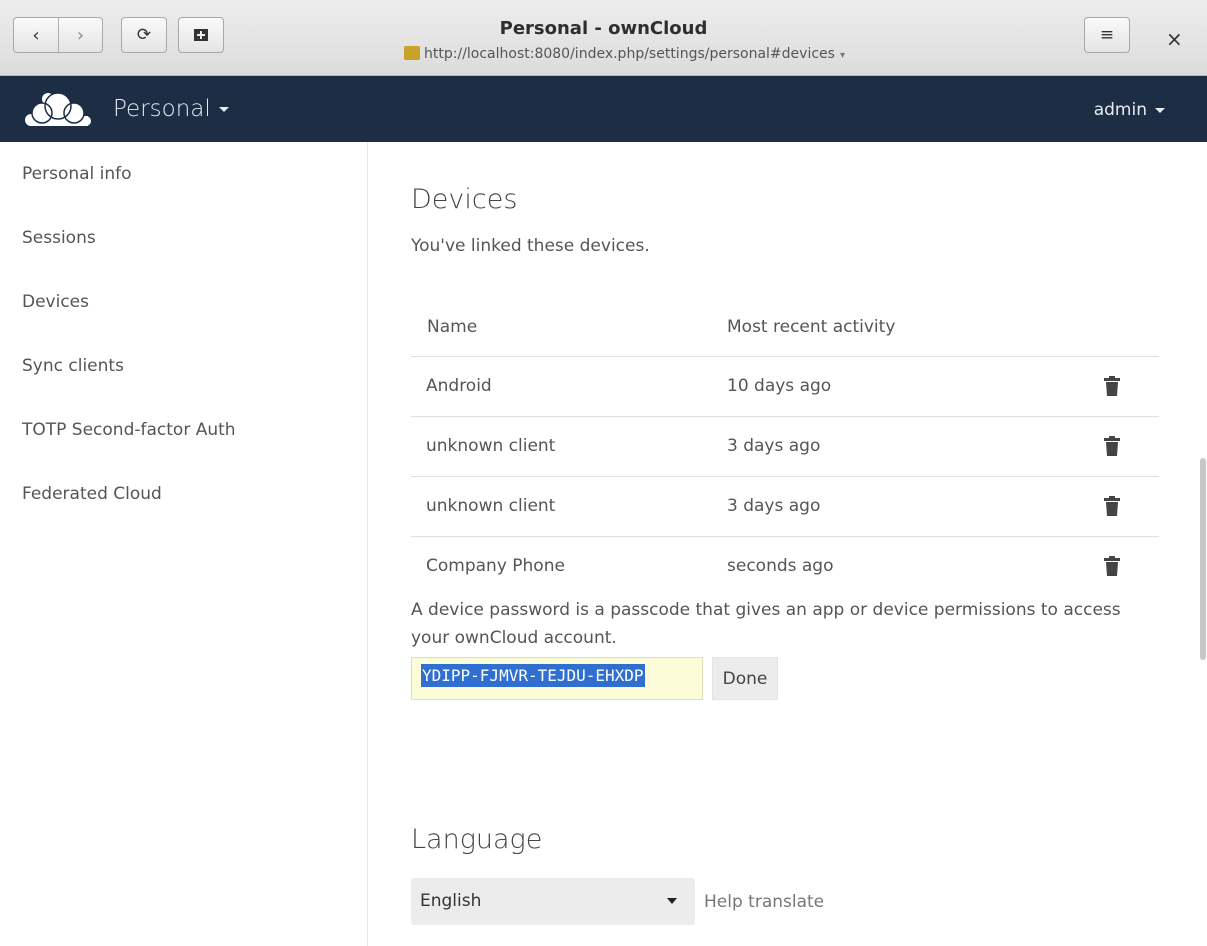 The width and height of the screenshot is (1207, 946). Describe the element at coordinates (92, 494) in the screenshot. I see `sidebar-item-federated-cloud: Federated Cloud` at that location.